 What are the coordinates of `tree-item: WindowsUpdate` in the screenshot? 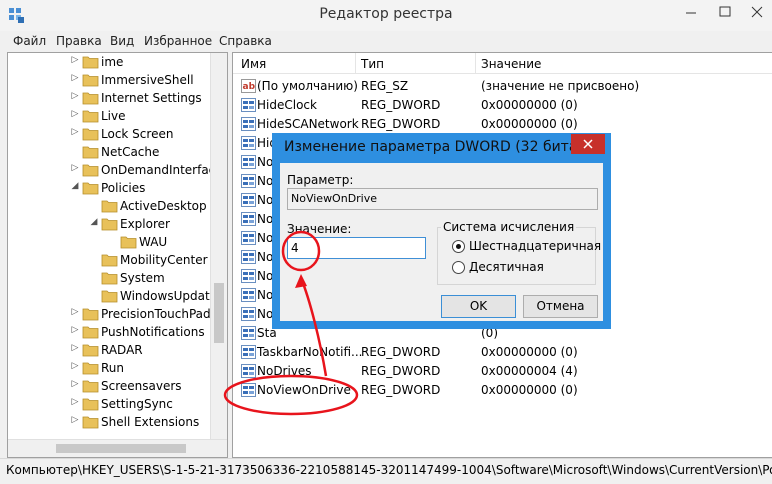 It's located at (112, 297).